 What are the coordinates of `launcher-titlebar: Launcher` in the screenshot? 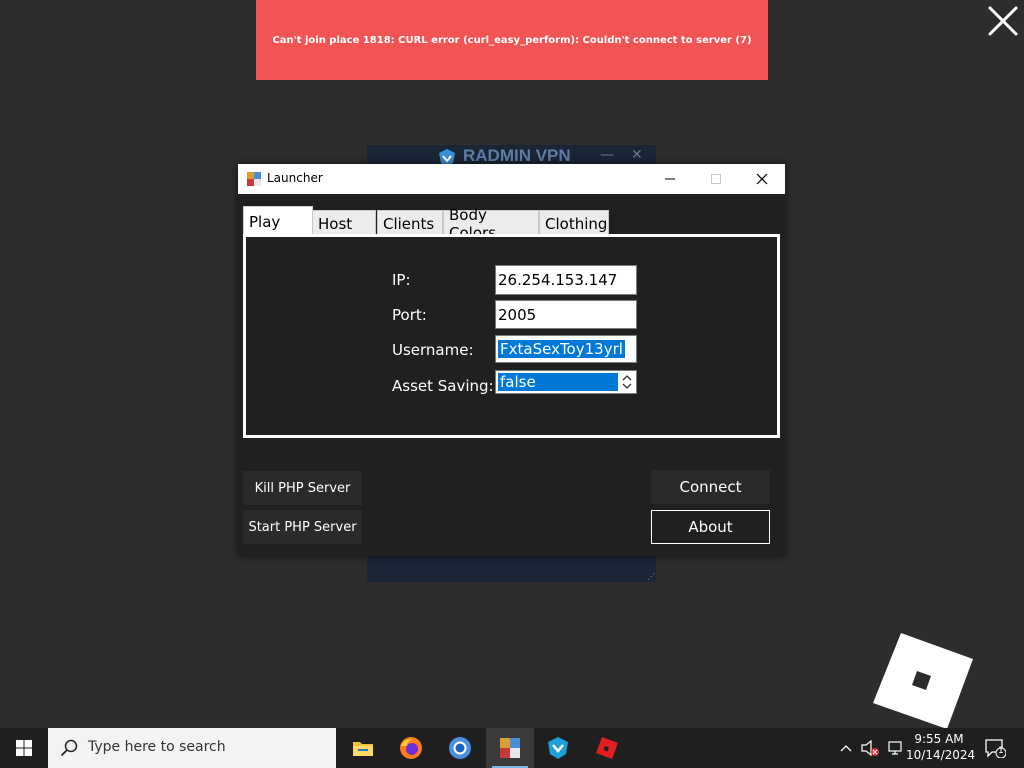 It's located at (511, 179).